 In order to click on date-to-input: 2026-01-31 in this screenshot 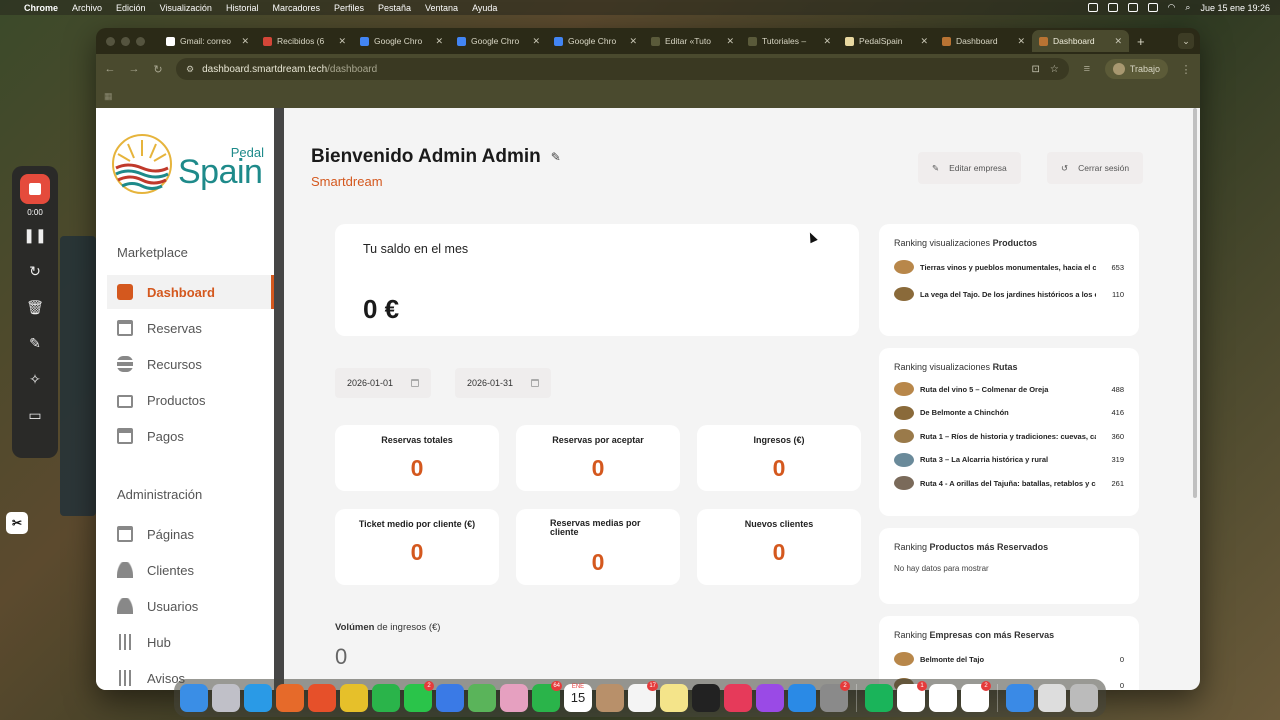, I will do `click(503, 383)`.